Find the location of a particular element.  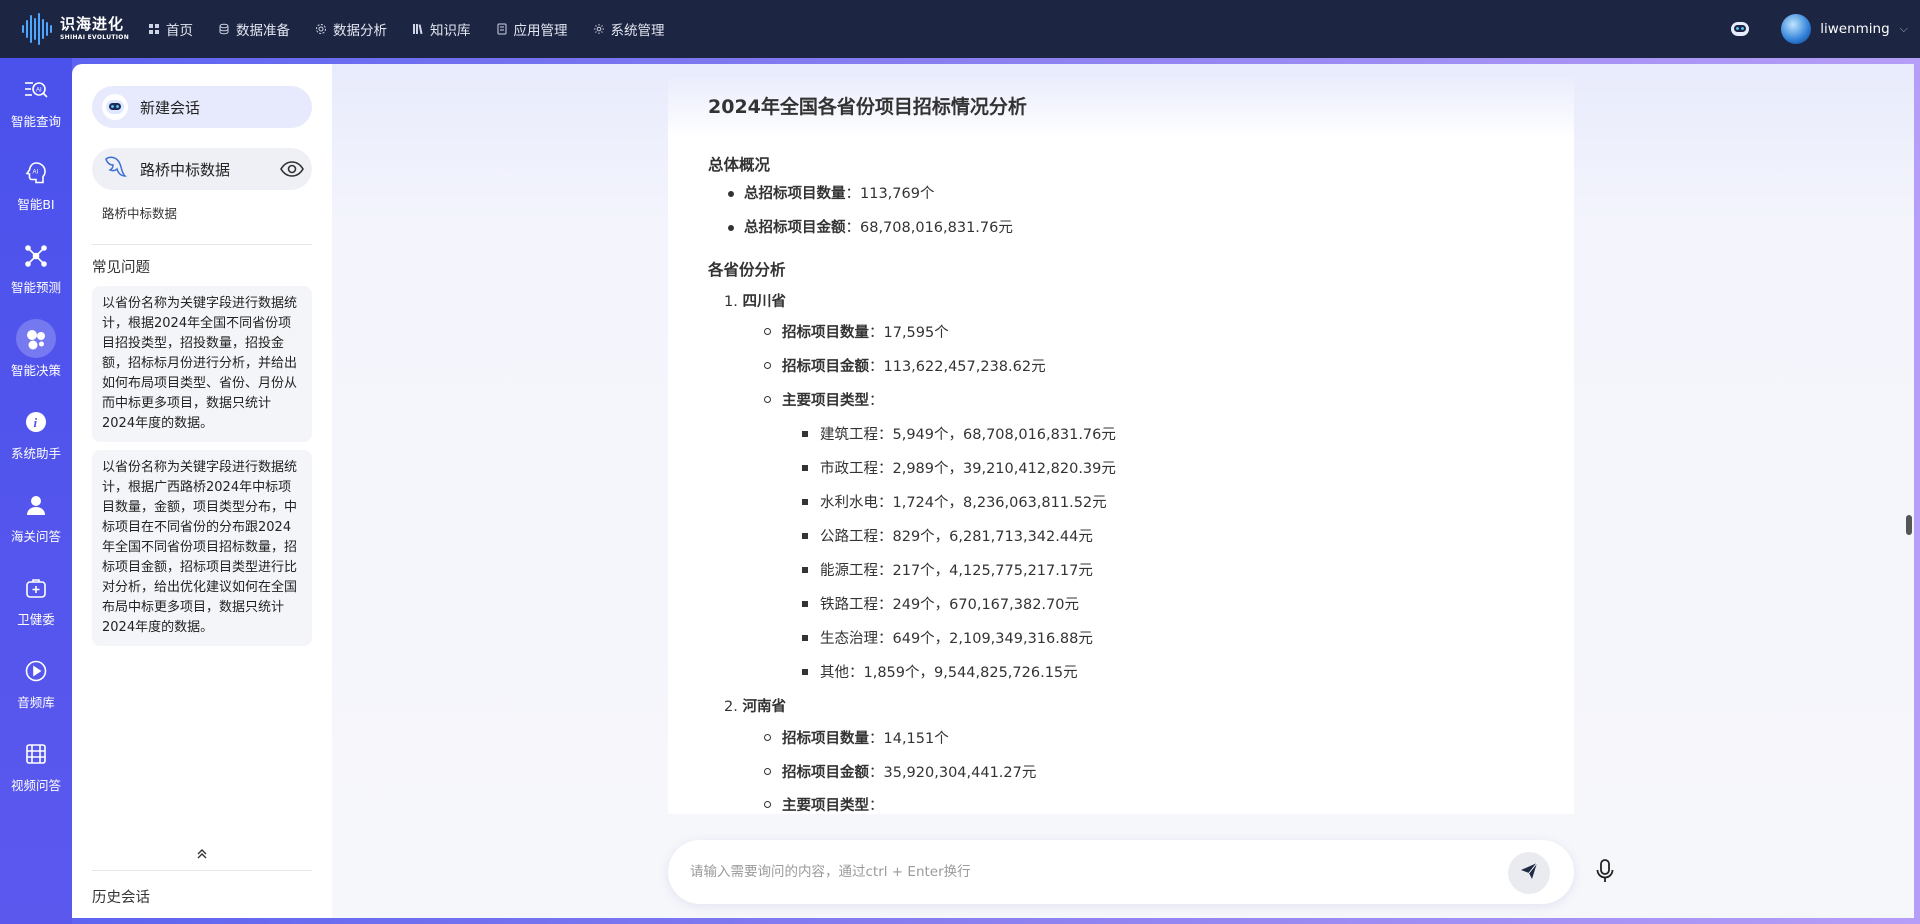

rail-item-smart-forecast: 智能预测 is located at coordinates (36, 266).